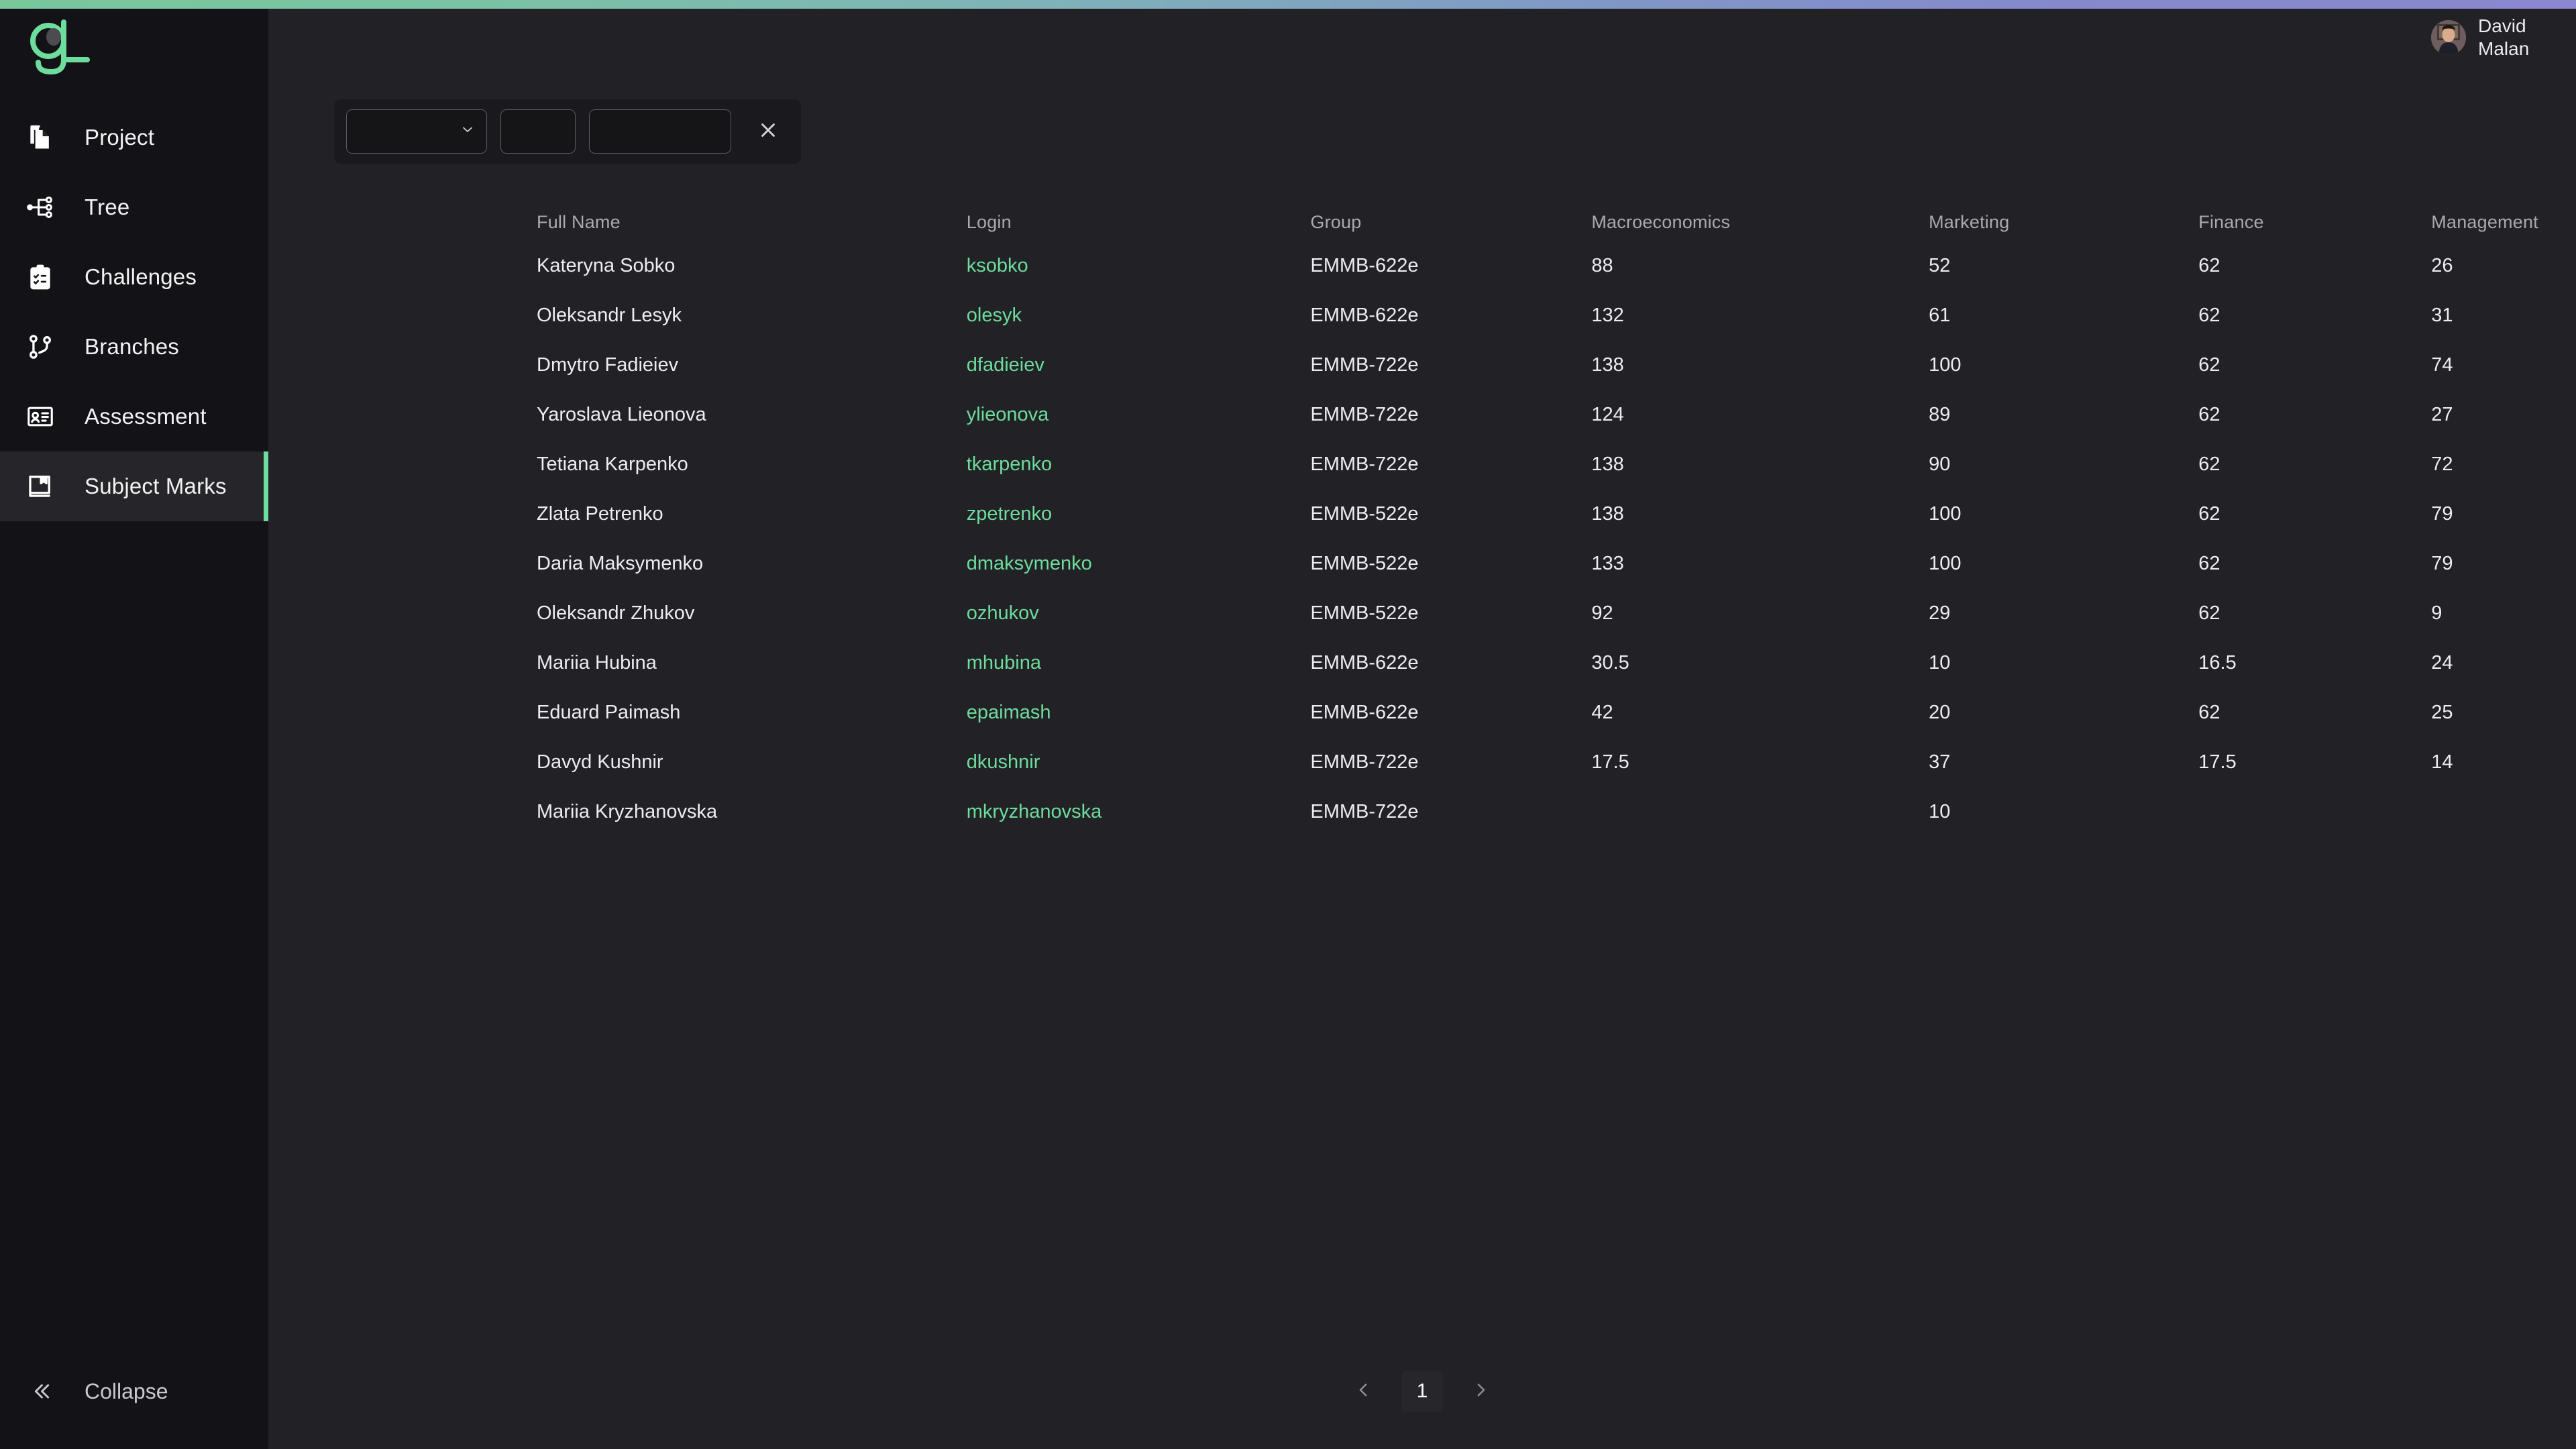  I want to click on sidebar-item-label: Subject Marks, so click(156, 486).